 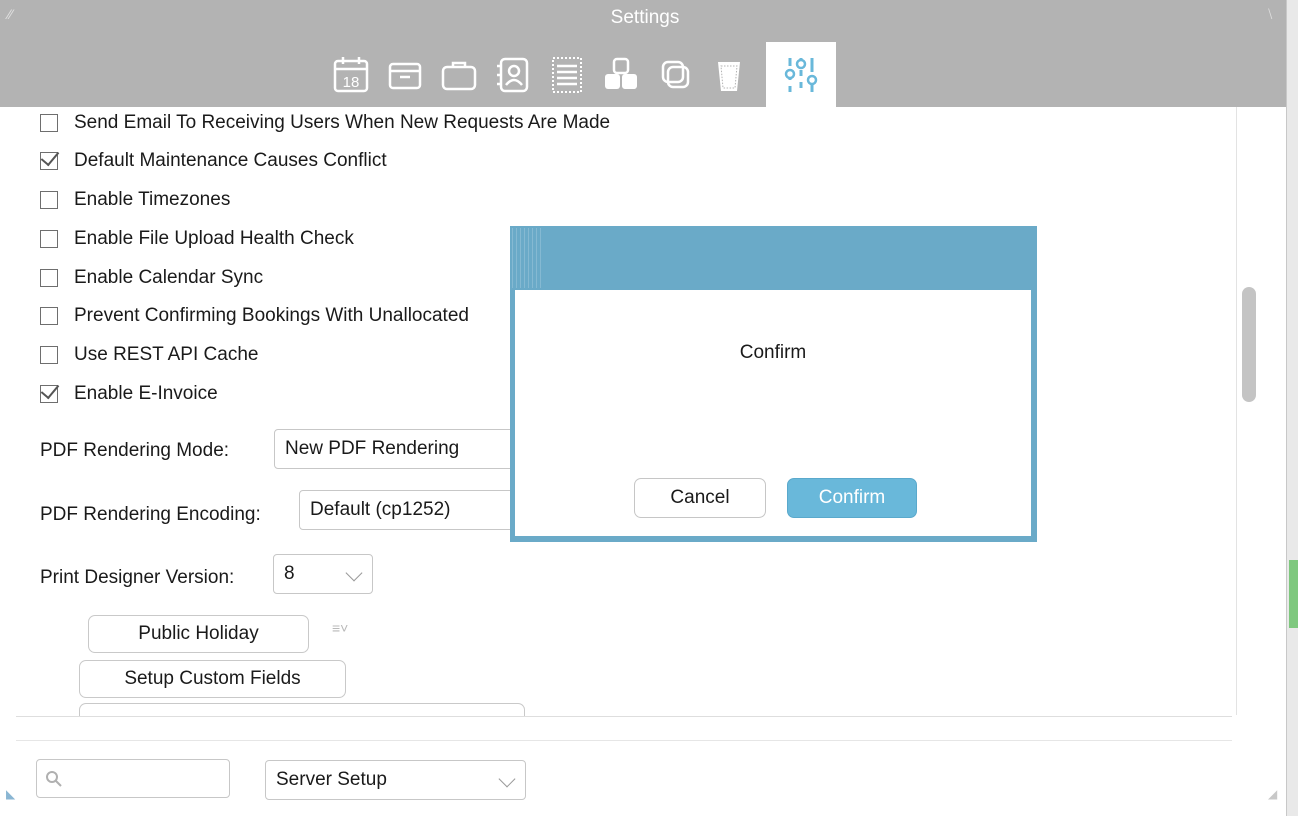 What do you see at coordinates (700, 498) in the screenshot?
I see `cancel-button: Cancel` at bounding box center [700, 498].